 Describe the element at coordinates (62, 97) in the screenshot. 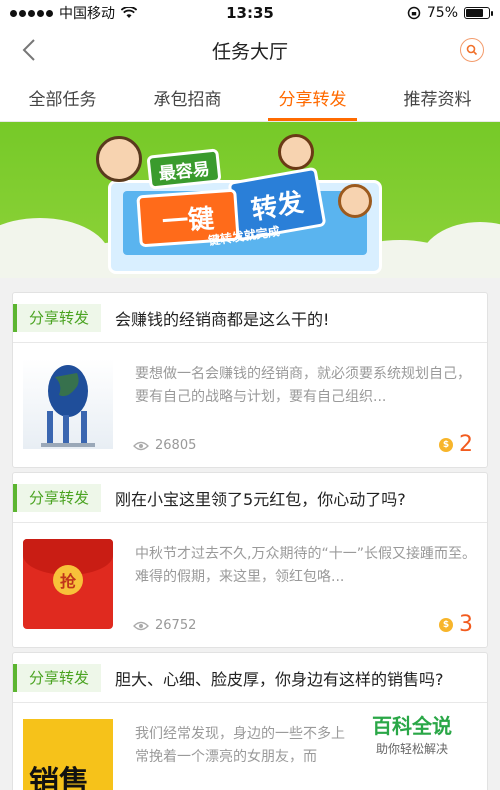

I see `tab-0: 全部任务` at that location.